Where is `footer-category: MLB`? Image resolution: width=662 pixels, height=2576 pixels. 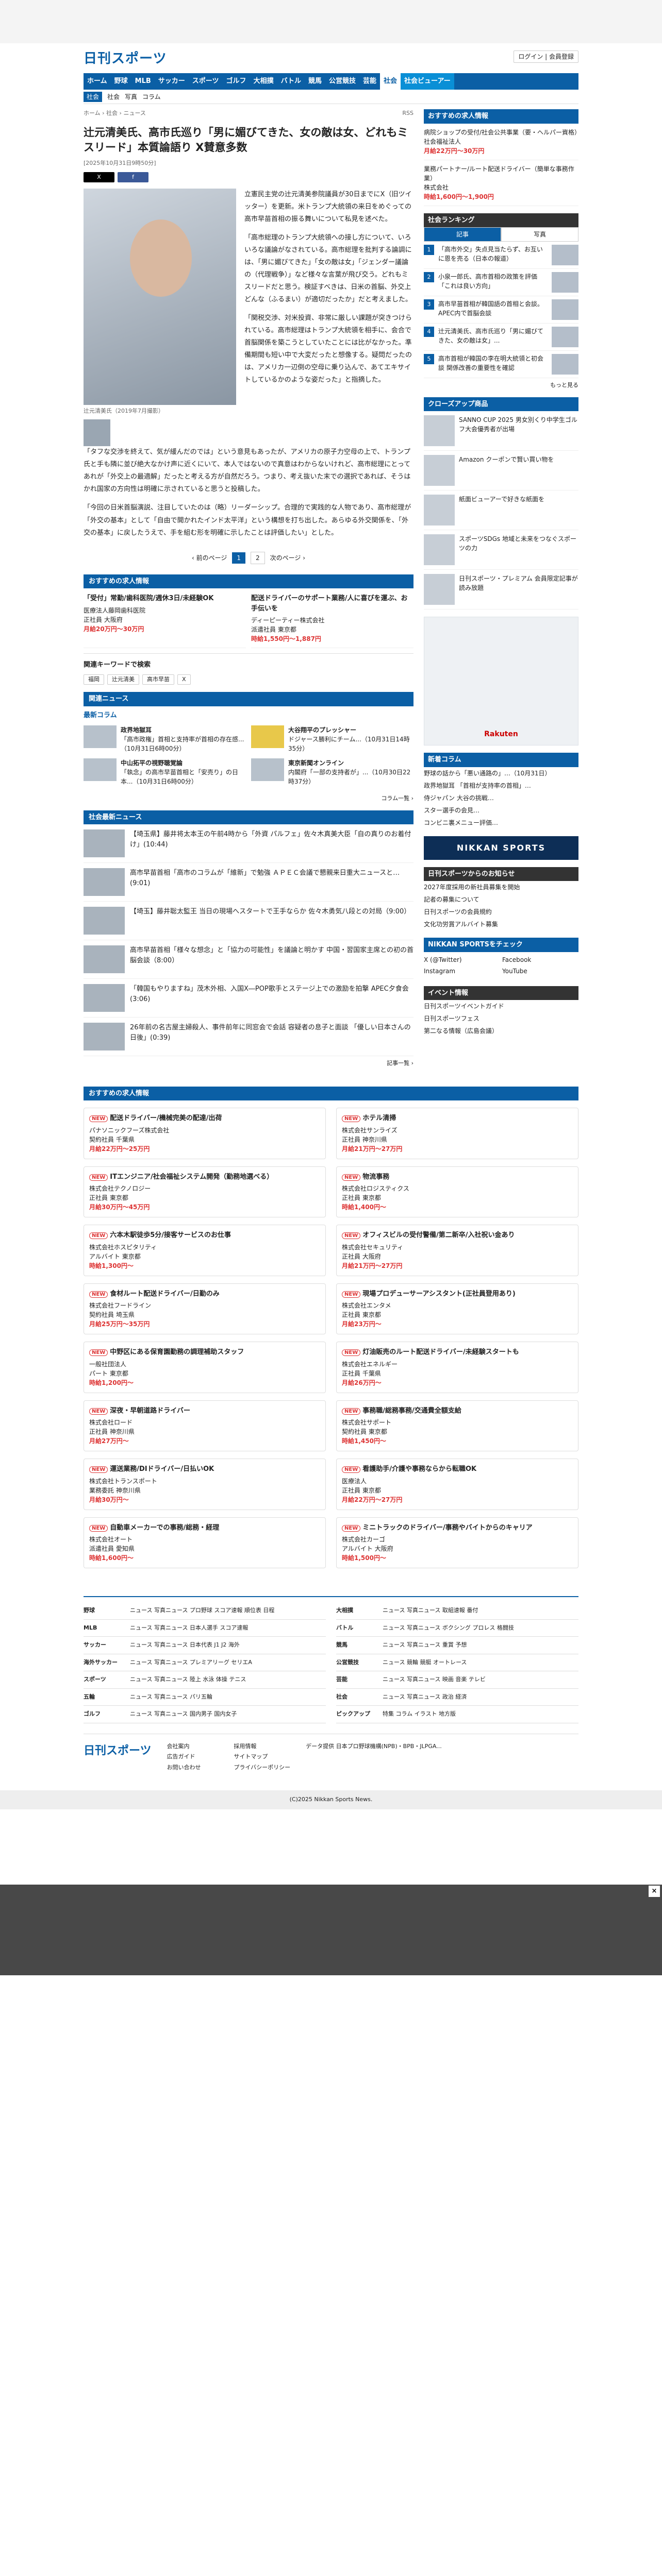 footer-category: MLB is located at coordinates (107, 1628).